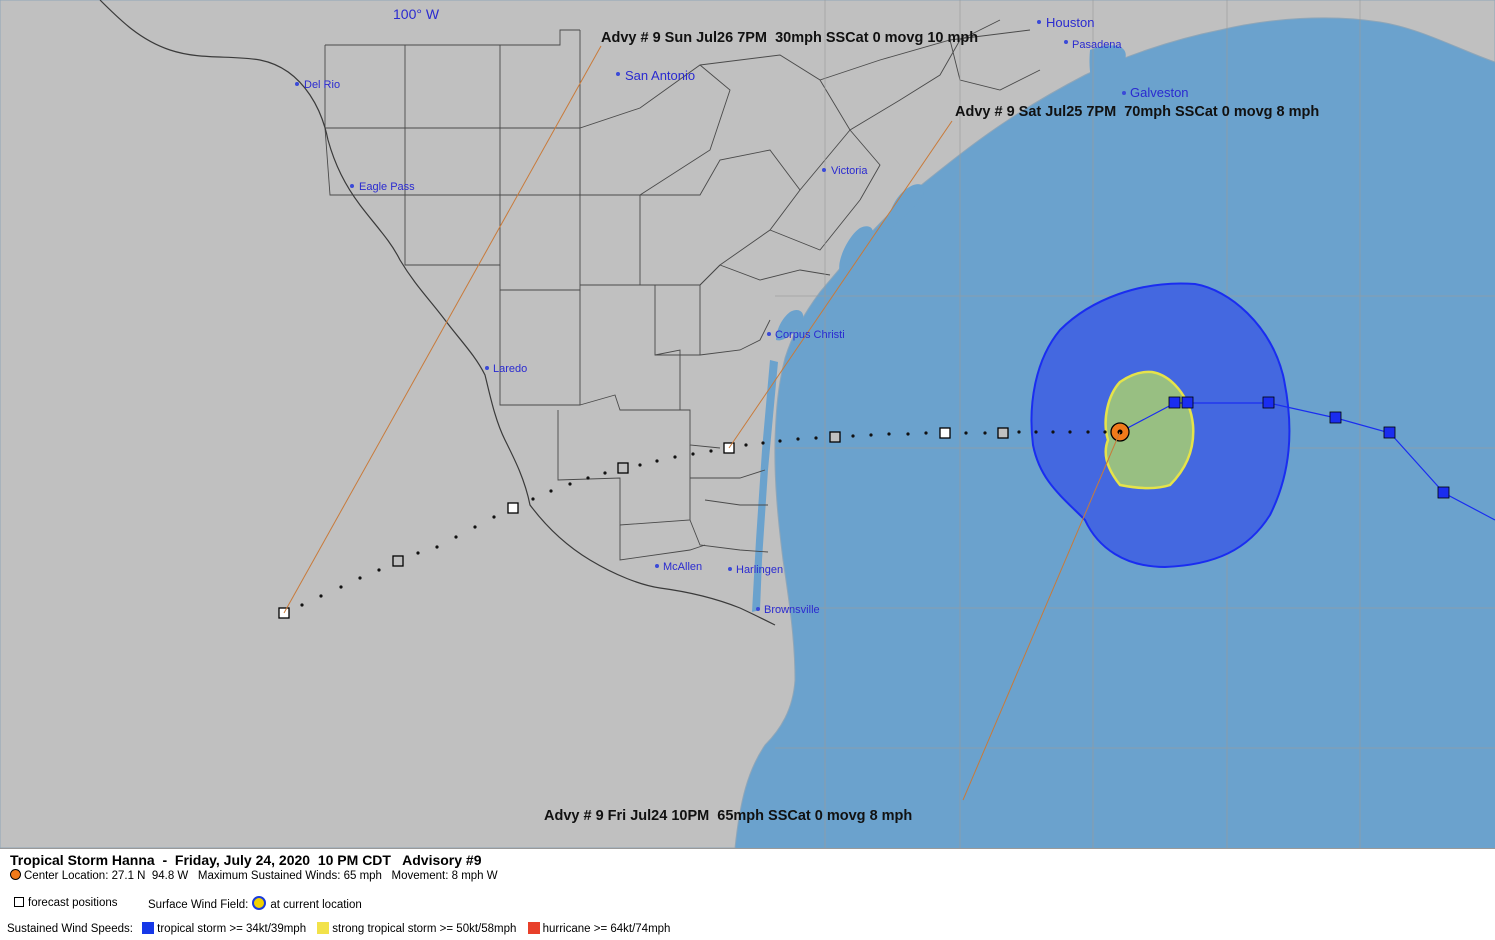 Image resolution: width=1495 pixels, height=940 pixels. Describe the element at coordinates (73, 903) in the screenshot. I see `forecast-positions-label: forecast positions` at that location.